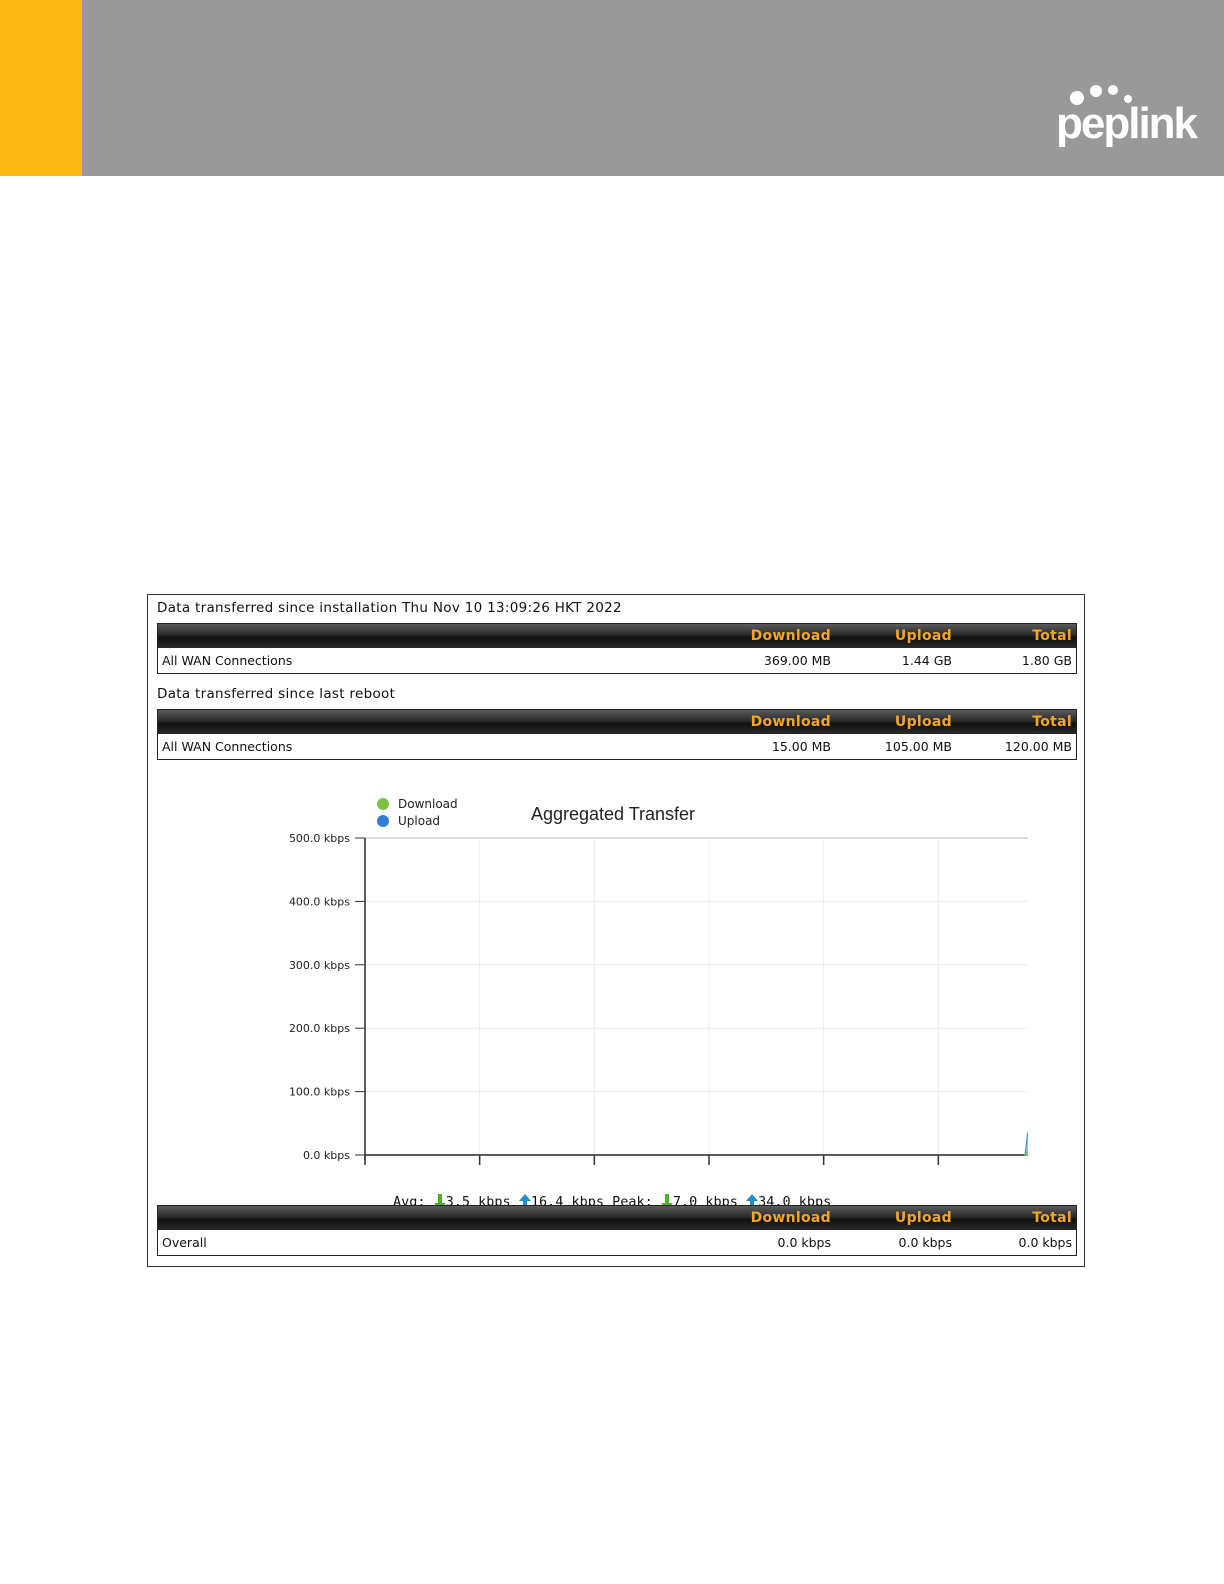 The height and width of the screenshot is (1584, 1224). What do you see at coordinates (326, 1155) in the screenshot?
I see `y-tick-label: 0.0 kbps` at bounding box center [326, 1155].